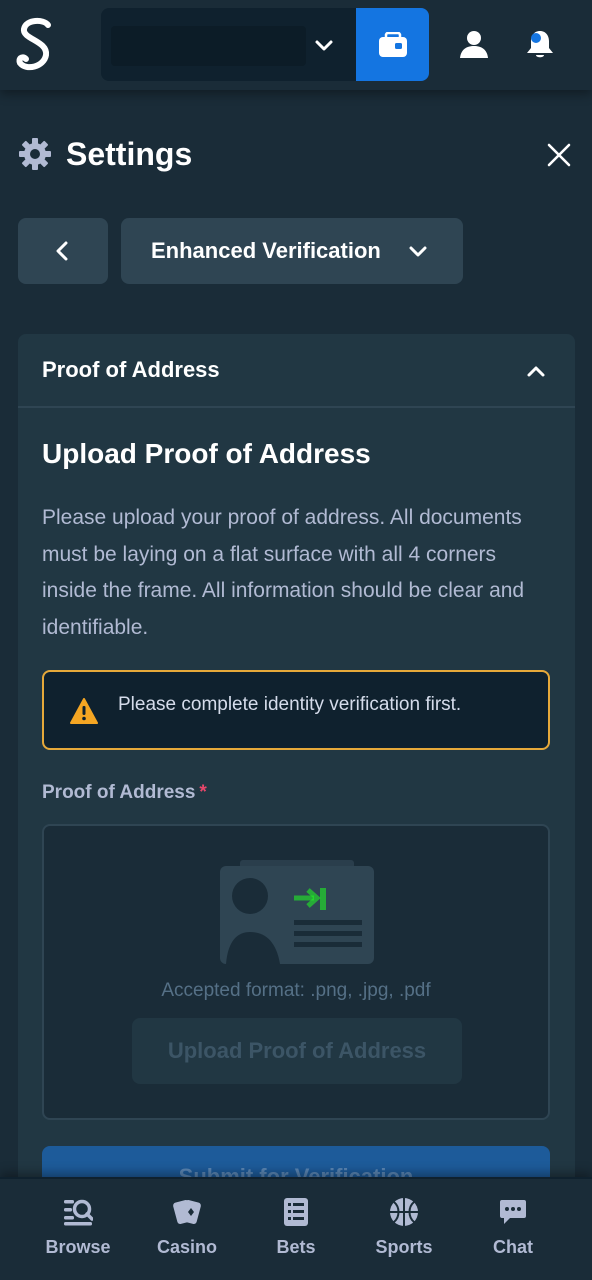 The image size is (592, 1280). What do you see at coordinates (297, 912) in the screenshot?
I see `document-upload-icon` at bounding box center [297, 912].